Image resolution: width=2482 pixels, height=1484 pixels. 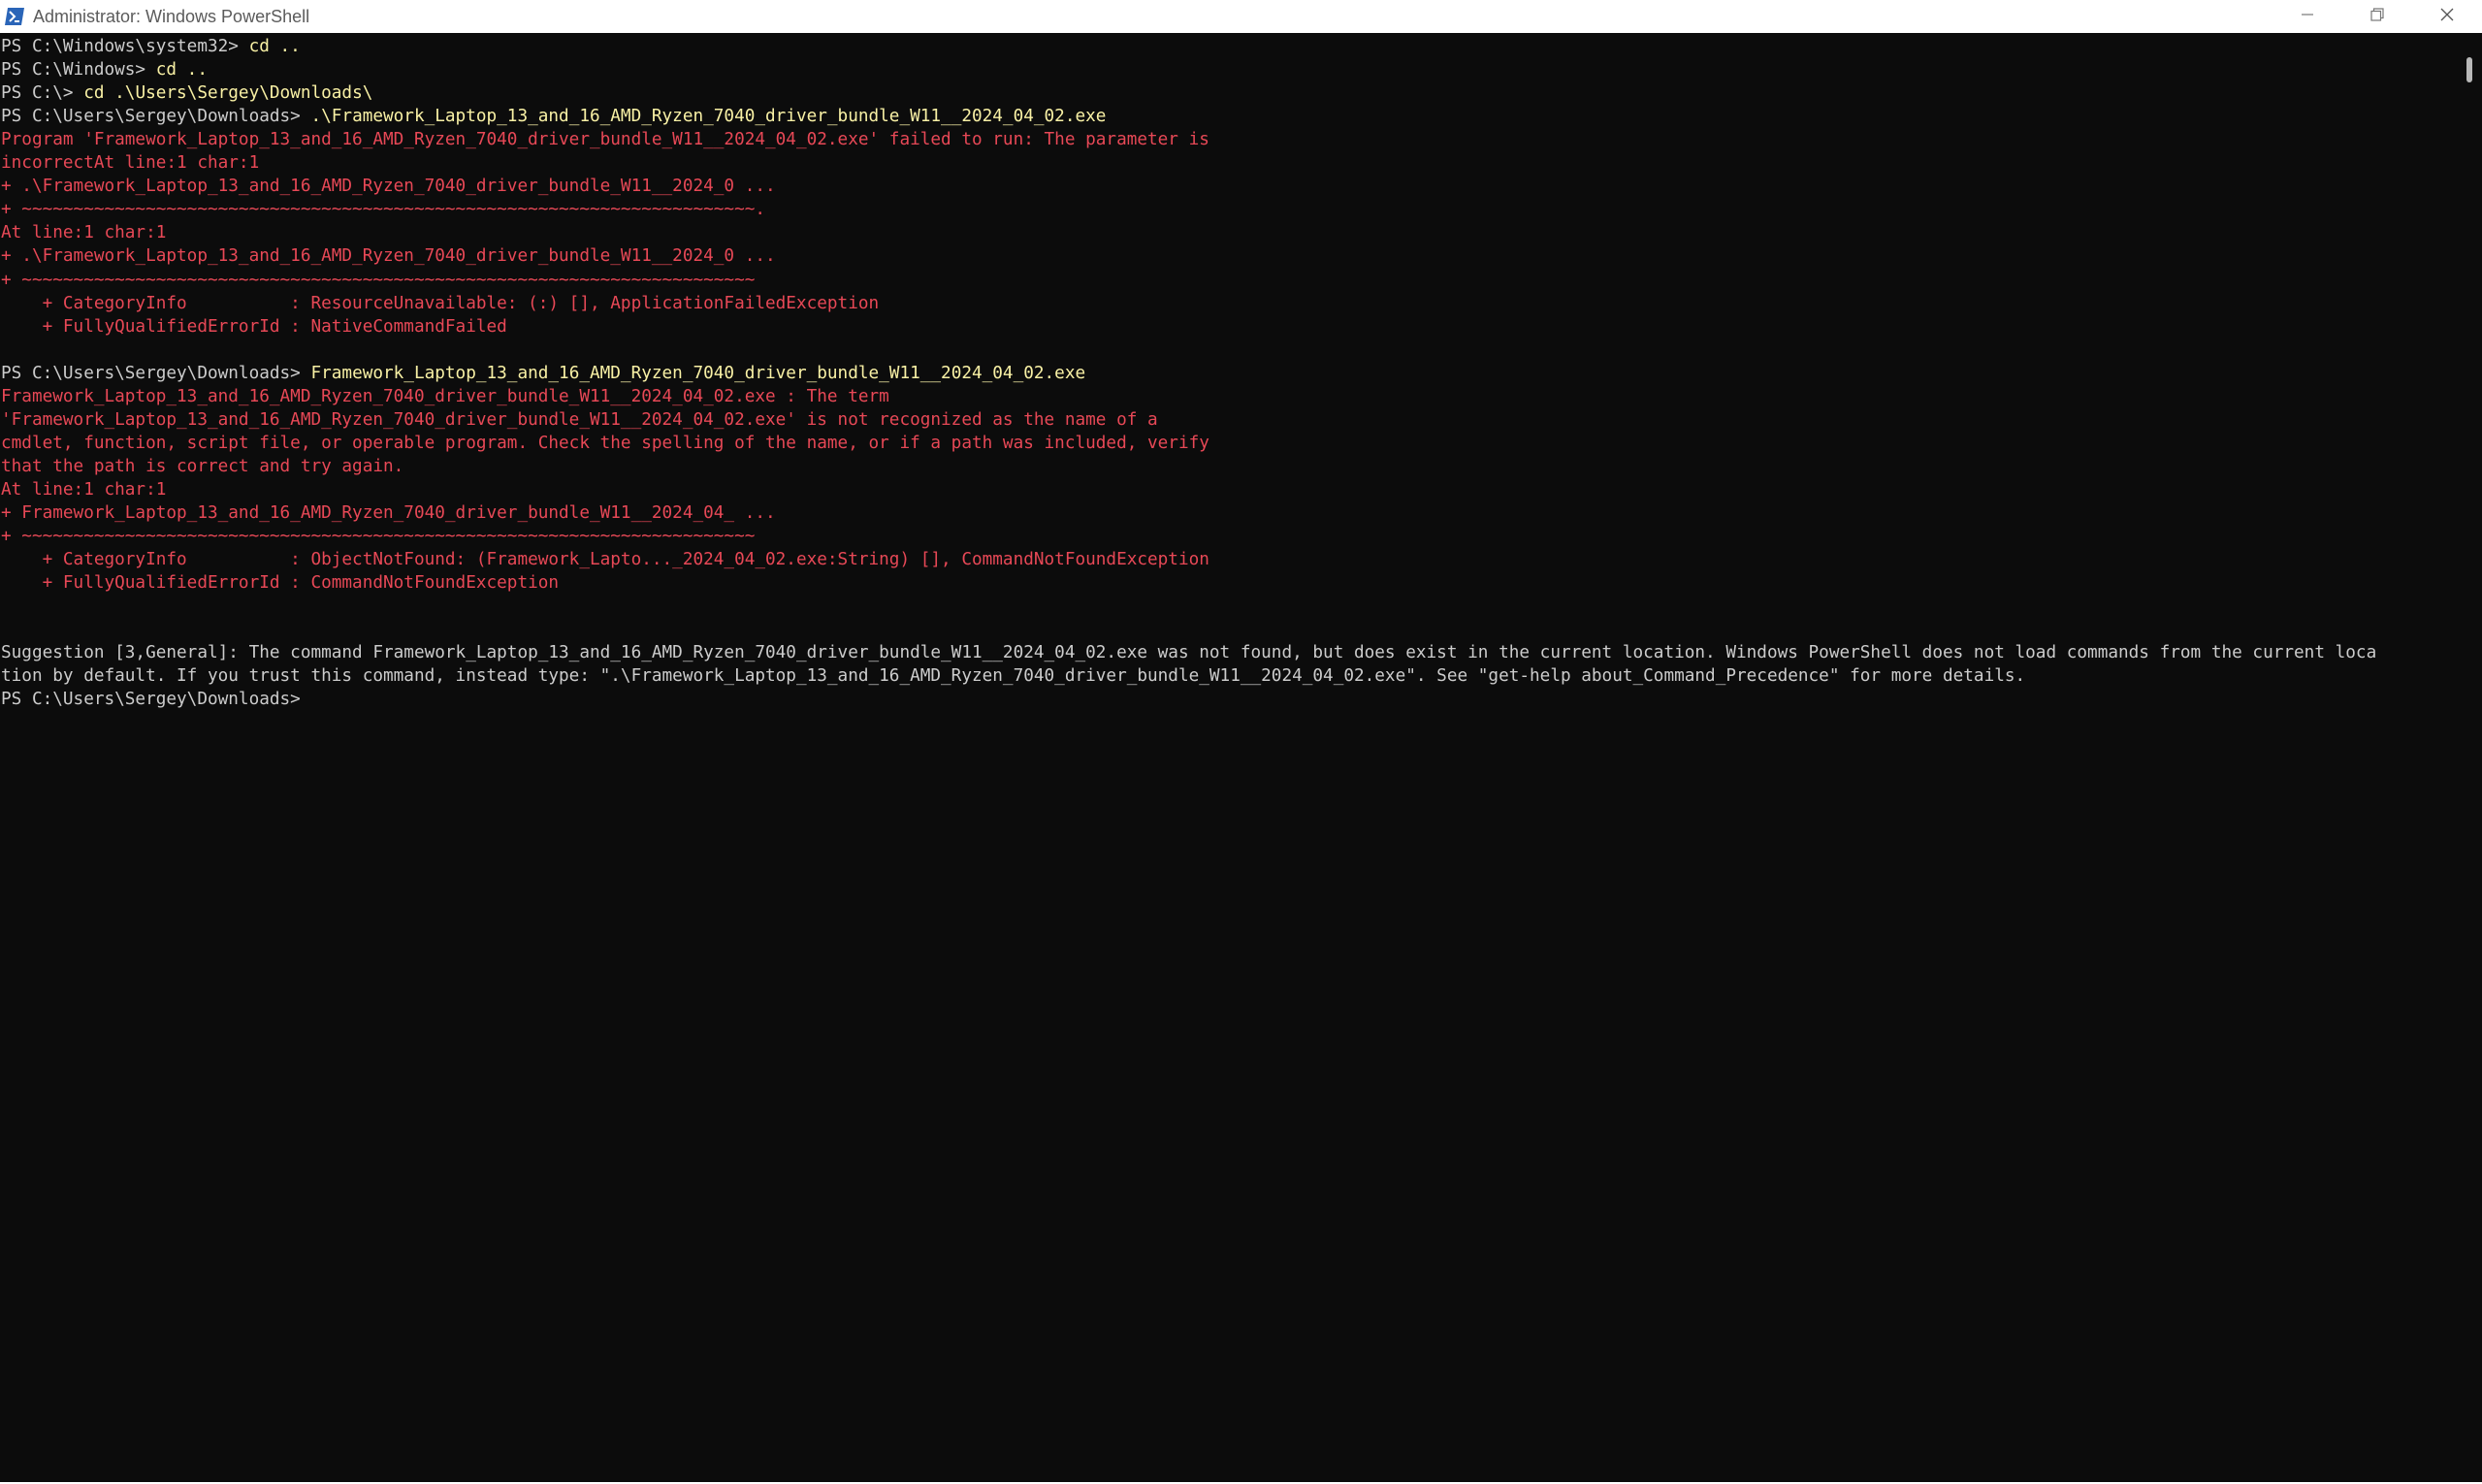 I want to click on command-text: cd .\Users\Sergey\Downloads\, so click(x=228, y=93).